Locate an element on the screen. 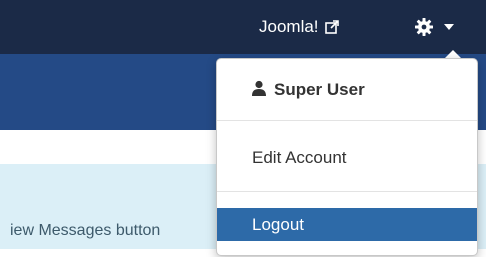 Image resolution: width=486 pixels, height=257 pixels. edit-account-menu-item: Edit Account is located at coordinates (347, 157).